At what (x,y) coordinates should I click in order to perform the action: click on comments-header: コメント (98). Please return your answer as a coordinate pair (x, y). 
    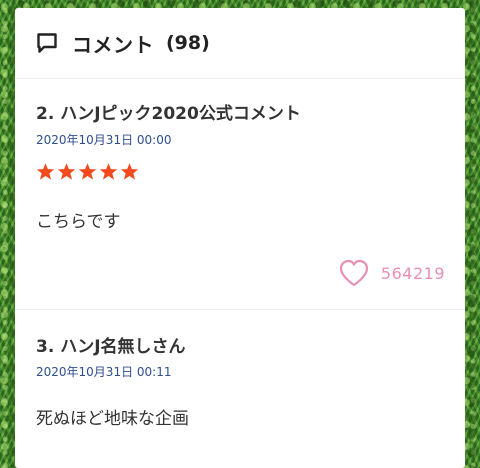
    Looking at the image, I should click on (240, 43).